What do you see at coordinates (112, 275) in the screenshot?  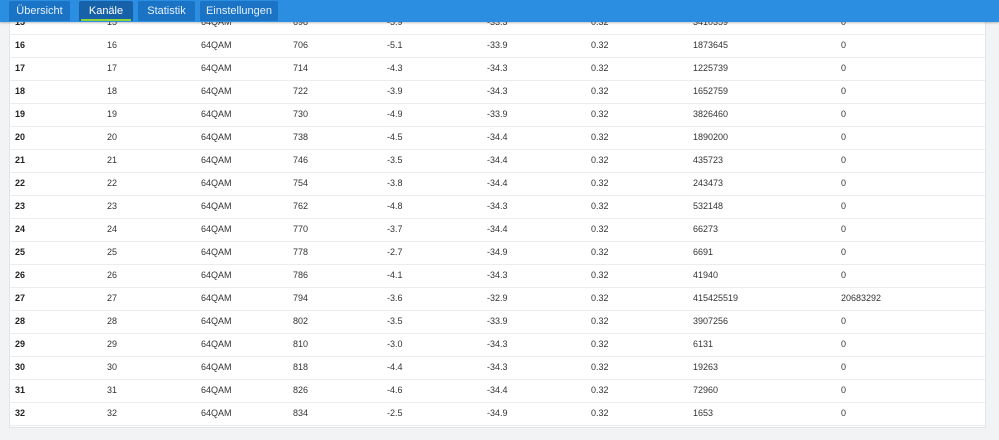 I see `channel-number-cell: 26` at bounding box center [112, 275].